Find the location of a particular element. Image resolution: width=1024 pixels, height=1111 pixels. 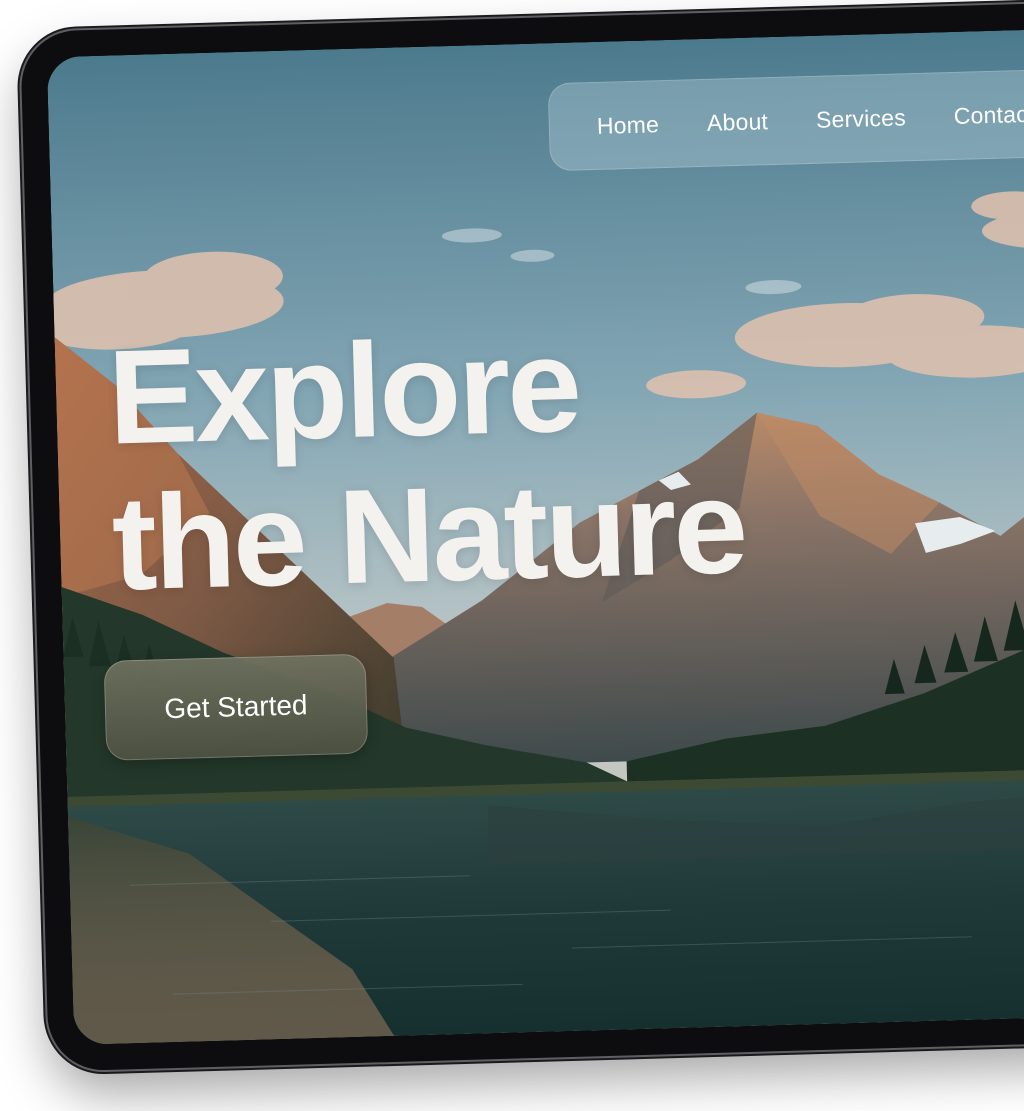

nav-item-about: About is located at coordinates (738, 122).